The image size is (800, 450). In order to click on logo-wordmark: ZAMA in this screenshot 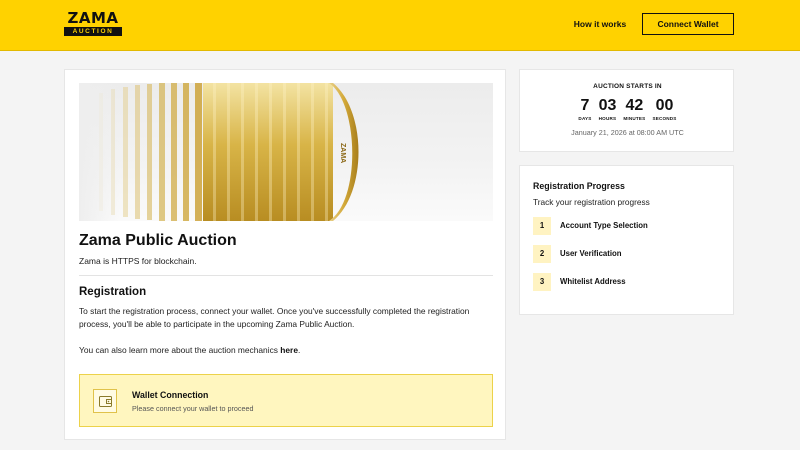, I will do `click(93, 18)`.